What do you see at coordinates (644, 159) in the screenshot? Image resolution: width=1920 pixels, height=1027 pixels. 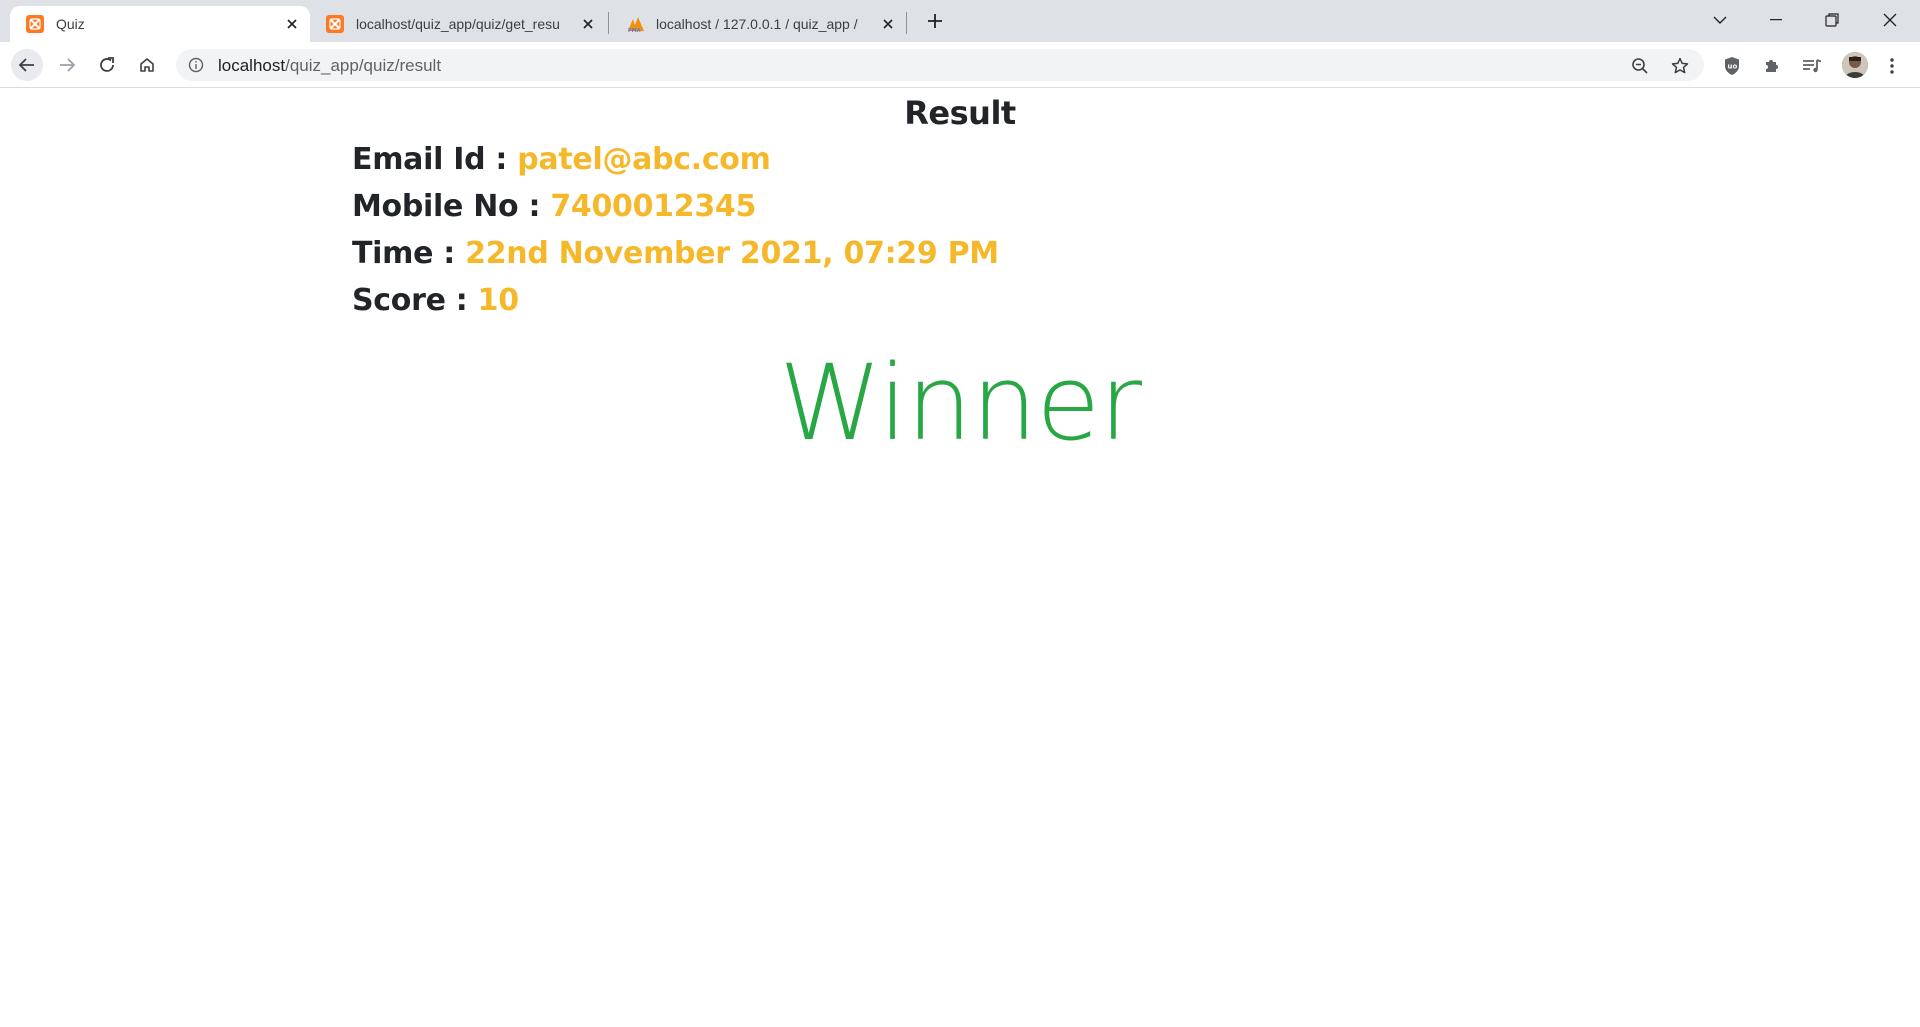 I see `email-value: patel@abc.com` at bounding box center [644, 159].